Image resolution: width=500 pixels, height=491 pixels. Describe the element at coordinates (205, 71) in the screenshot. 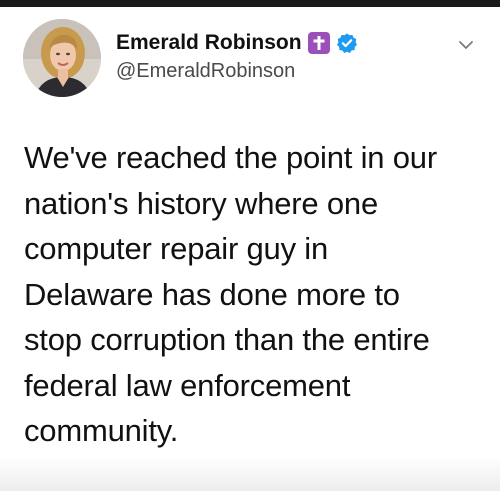

I see `author-handle: @EmeraldRobinson` at that location.